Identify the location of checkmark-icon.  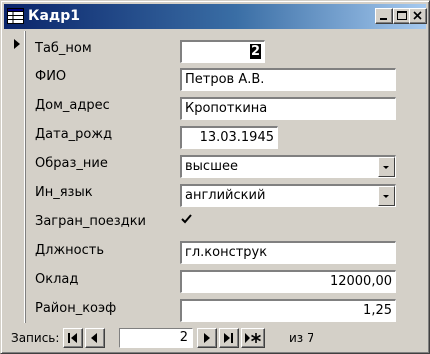
(186, 219).